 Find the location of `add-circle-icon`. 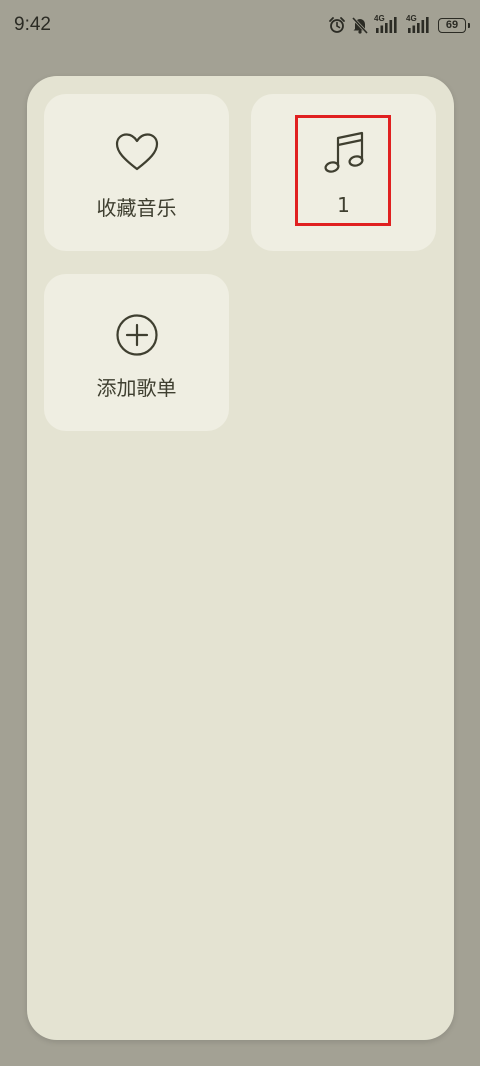

add-circle-icon is located at coordinates (136, 335).